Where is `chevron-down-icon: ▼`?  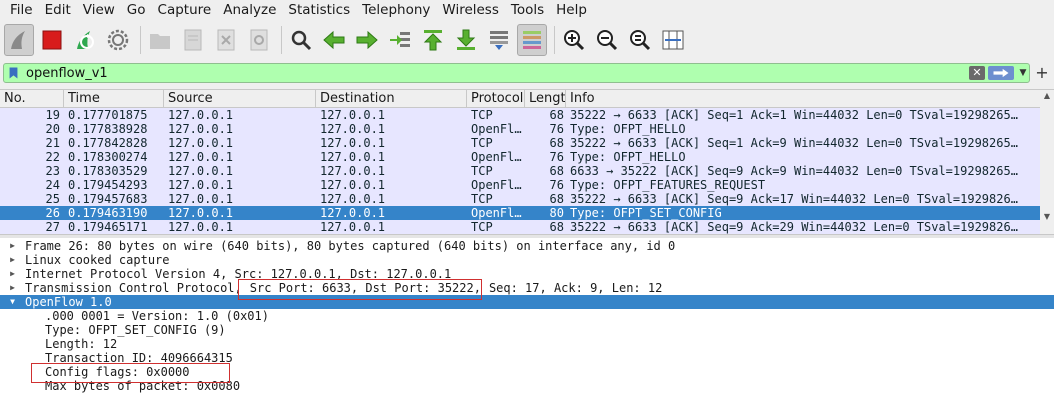 chevron-down-icon: ▼ is located at coordinates (1023, 73).